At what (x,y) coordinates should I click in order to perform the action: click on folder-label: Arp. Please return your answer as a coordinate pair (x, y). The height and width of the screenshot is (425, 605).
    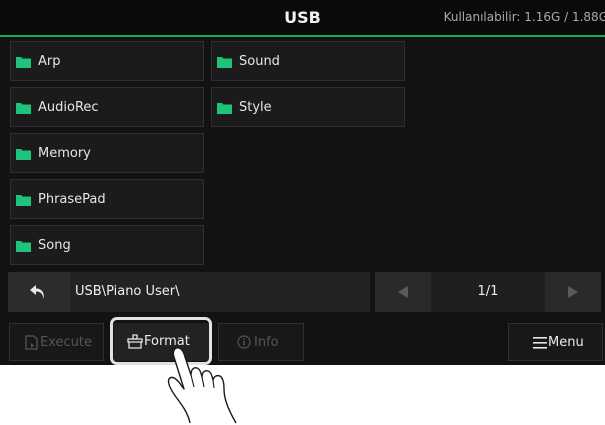
    Looking at the image, I should click on (49, 61).